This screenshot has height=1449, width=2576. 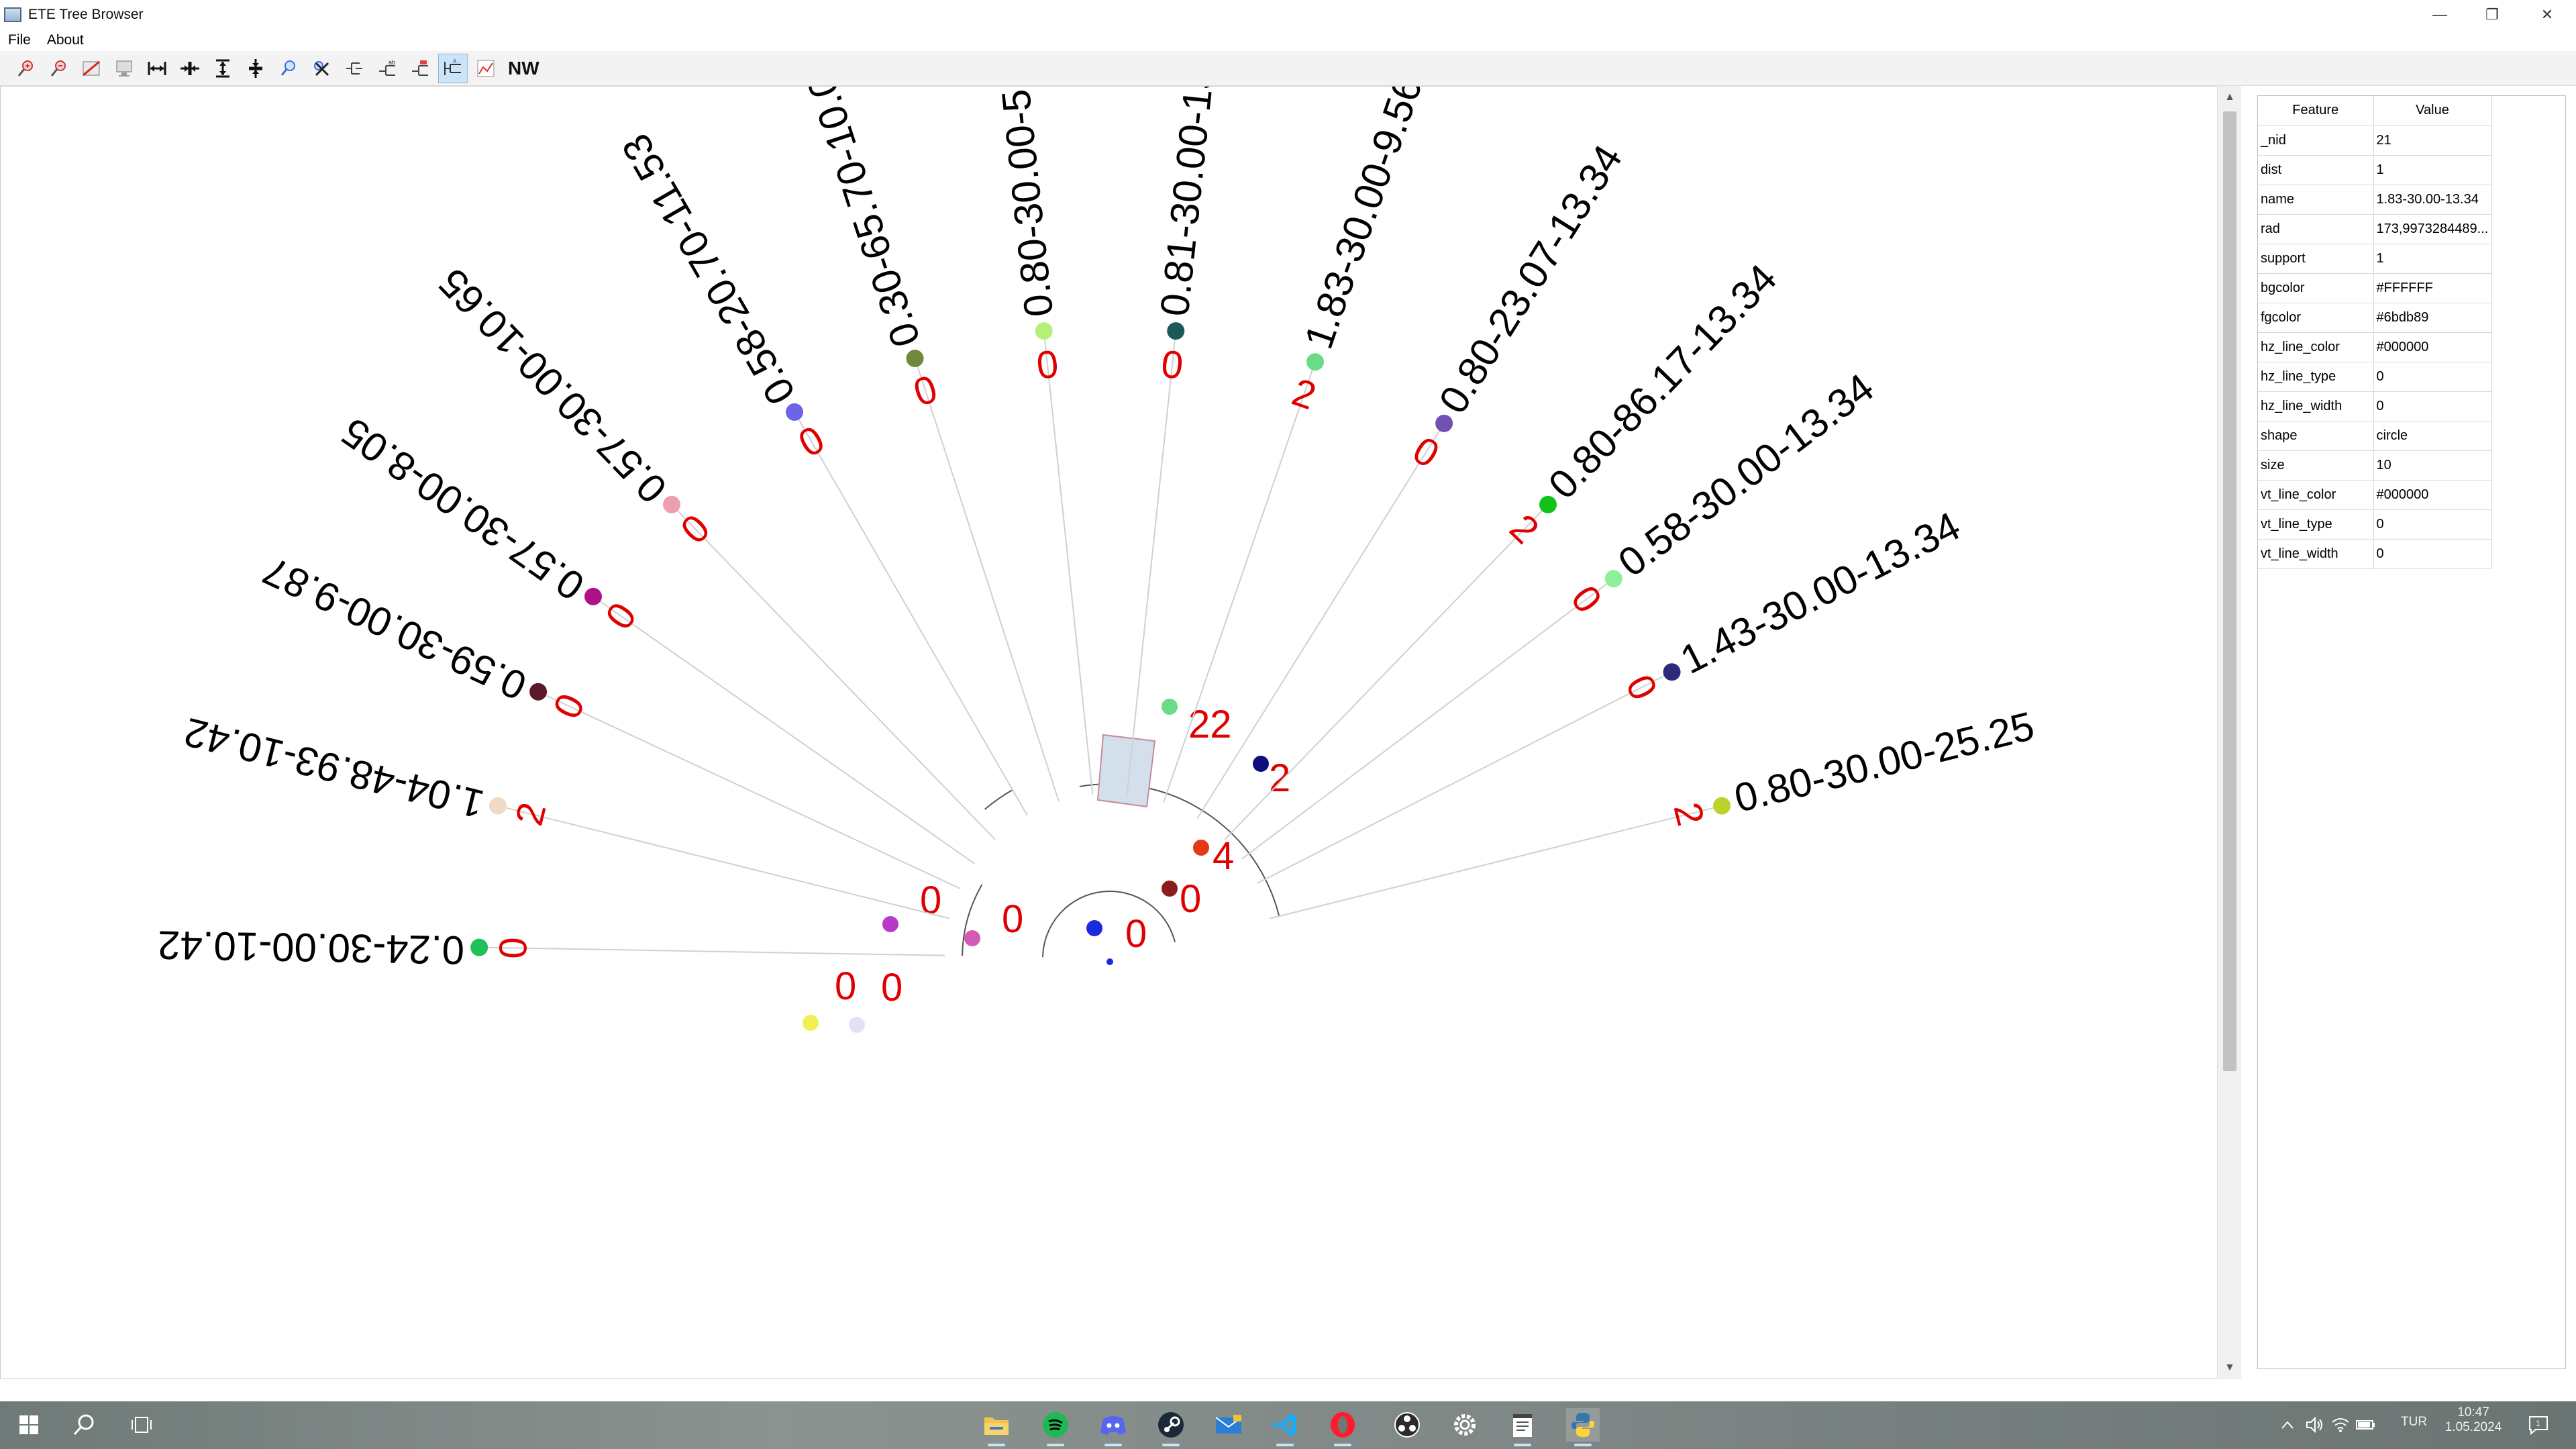 What do you see at coordinates (2229, 732) in the screenshot?
I see `vertical-scrollbar: ▲ ▼` at bounding box center [2229, 732].